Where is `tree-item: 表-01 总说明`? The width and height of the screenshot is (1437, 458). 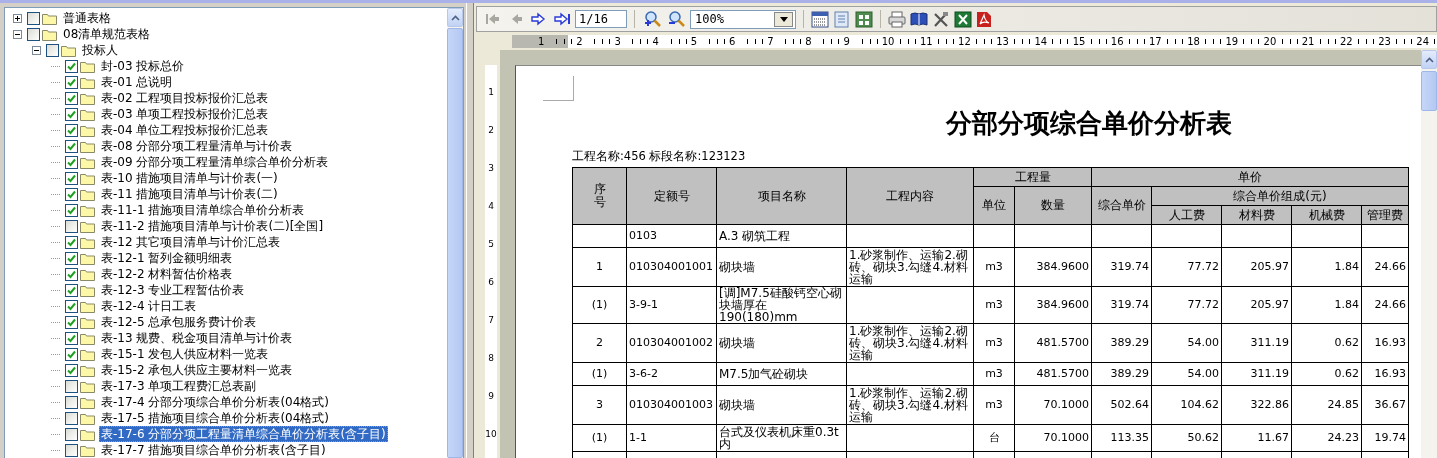
tree-item: 表-01 总说明 is located at coordinates (137, 82).